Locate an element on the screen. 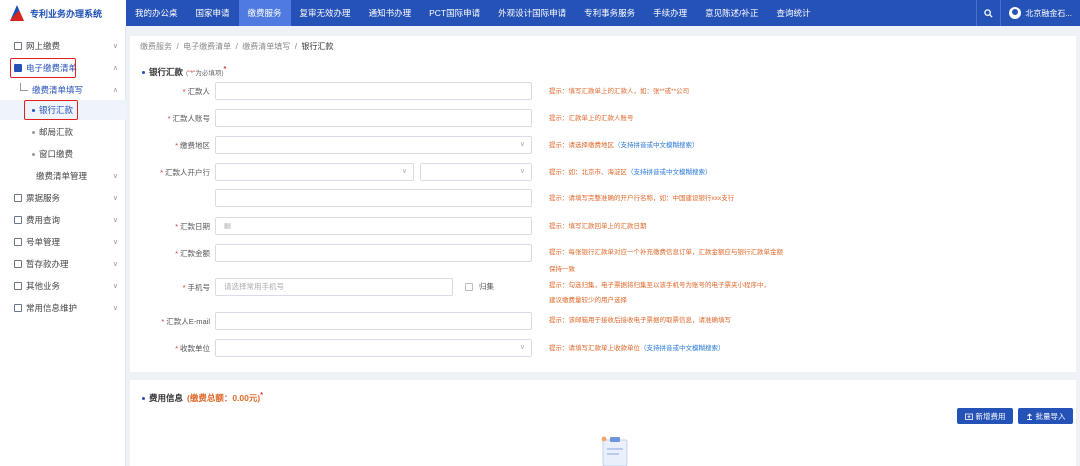 Image resolution: width=1080 pixels, height=466 pixels. section-title-fee: 费用信息 (缴费总额：0.00元) * is located at coordinates (202, 398).